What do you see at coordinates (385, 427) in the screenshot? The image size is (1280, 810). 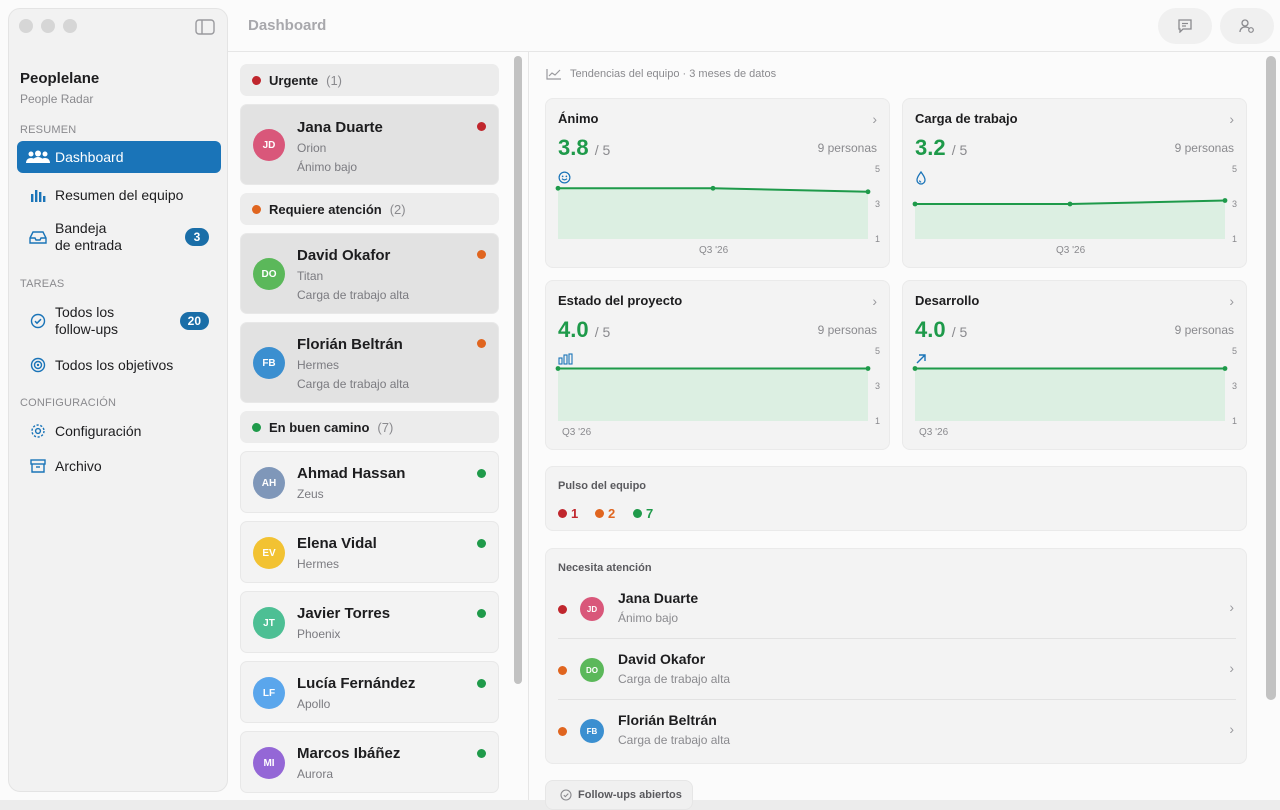 I see `group-count: (7)` at bounding box center [385, 427].